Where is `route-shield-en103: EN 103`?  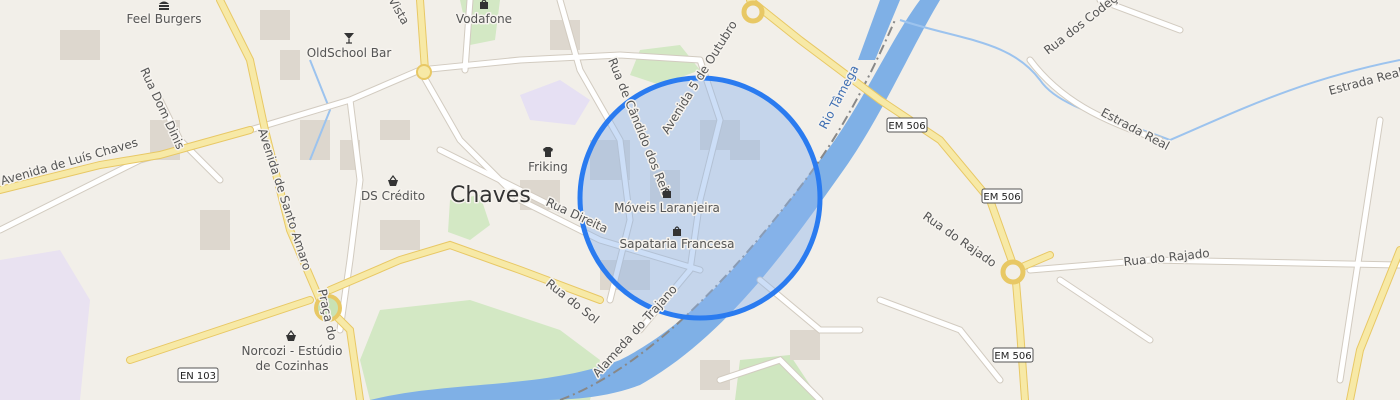
route-shield-en103: EN 103 is located at coordinates (198, 375).